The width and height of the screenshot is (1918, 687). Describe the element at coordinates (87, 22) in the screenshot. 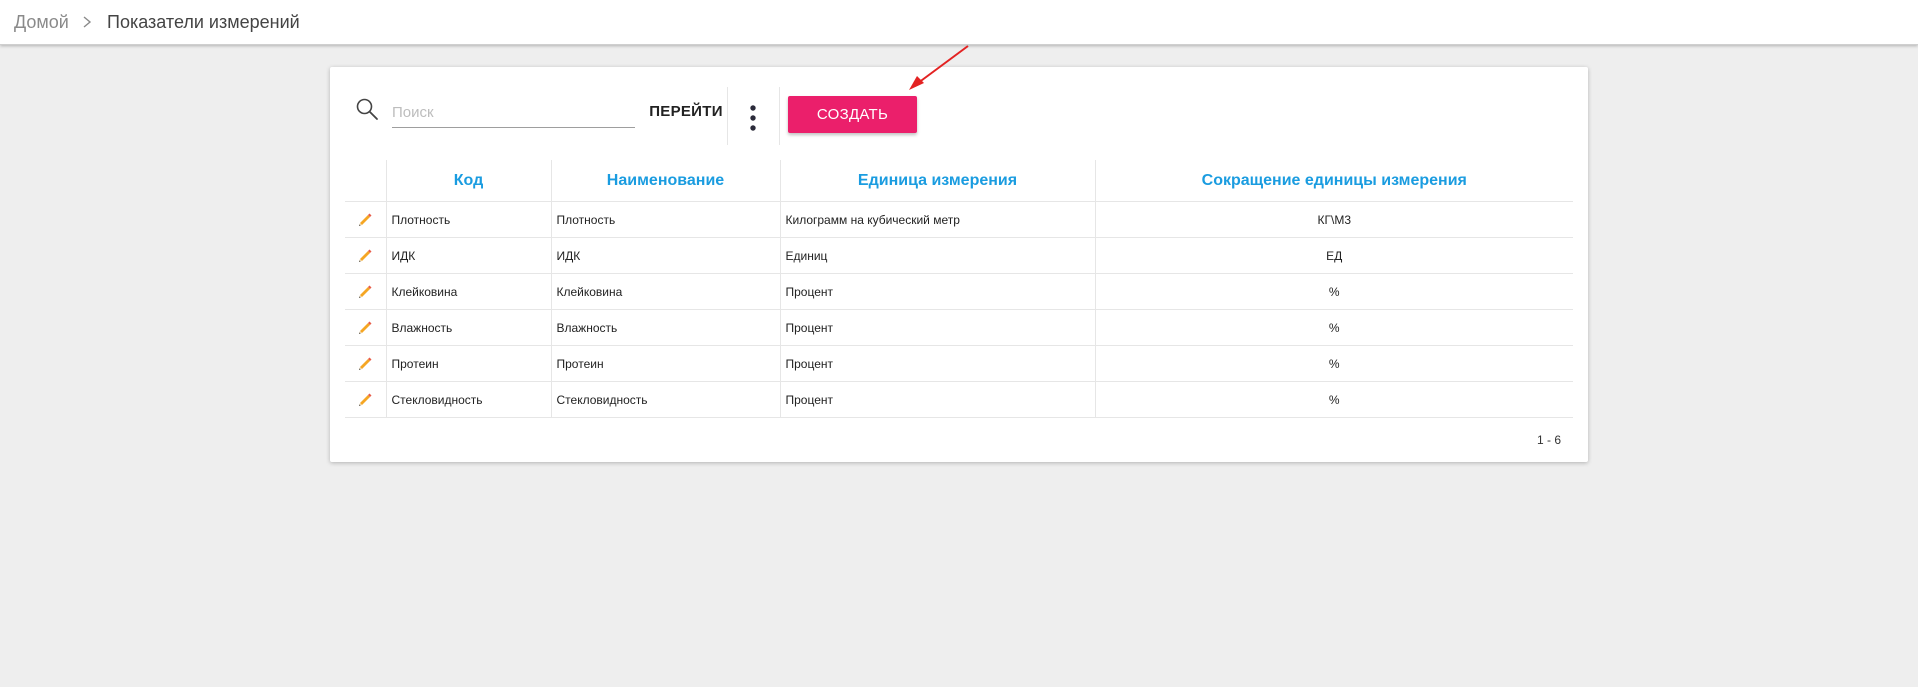

I see `chevron-right-icon` at that location.